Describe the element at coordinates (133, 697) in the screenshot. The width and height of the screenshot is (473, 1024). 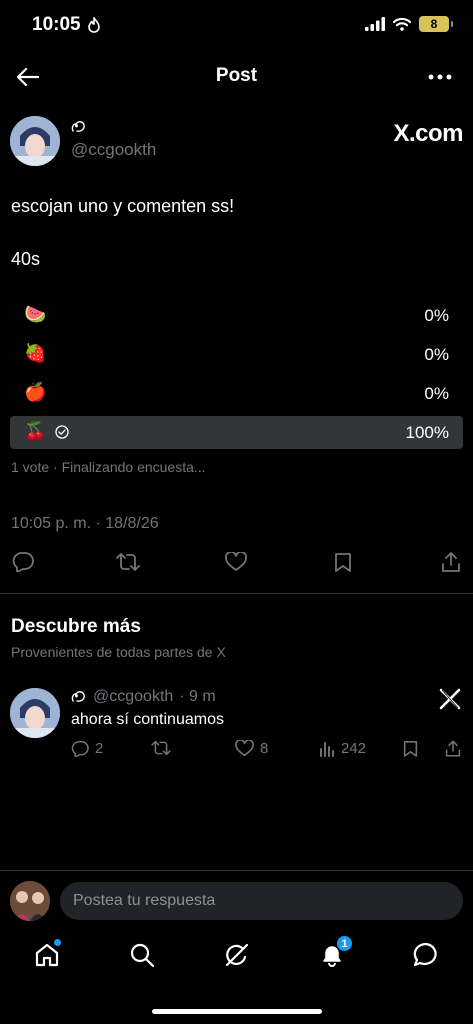
I see `rec-handle: @ccgookth` at that location.